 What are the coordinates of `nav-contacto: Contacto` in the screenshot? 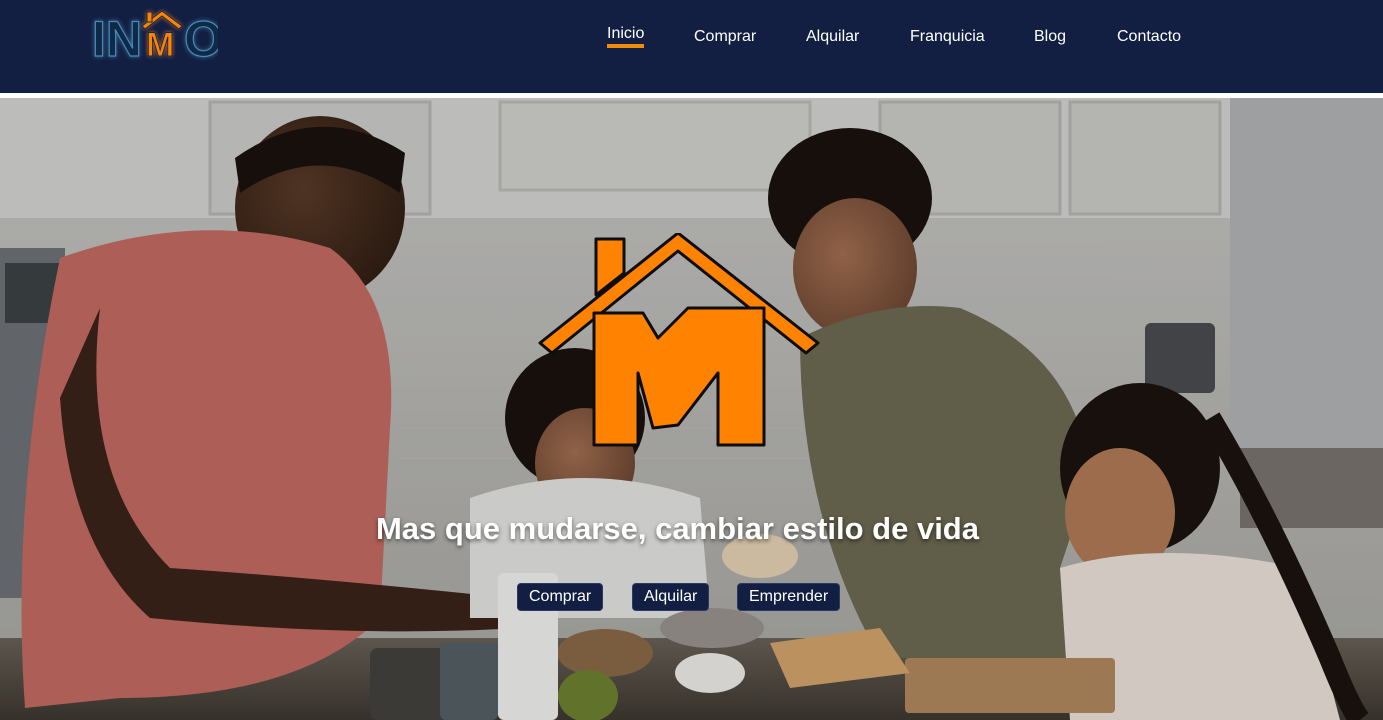 It's located at (1149, 37).